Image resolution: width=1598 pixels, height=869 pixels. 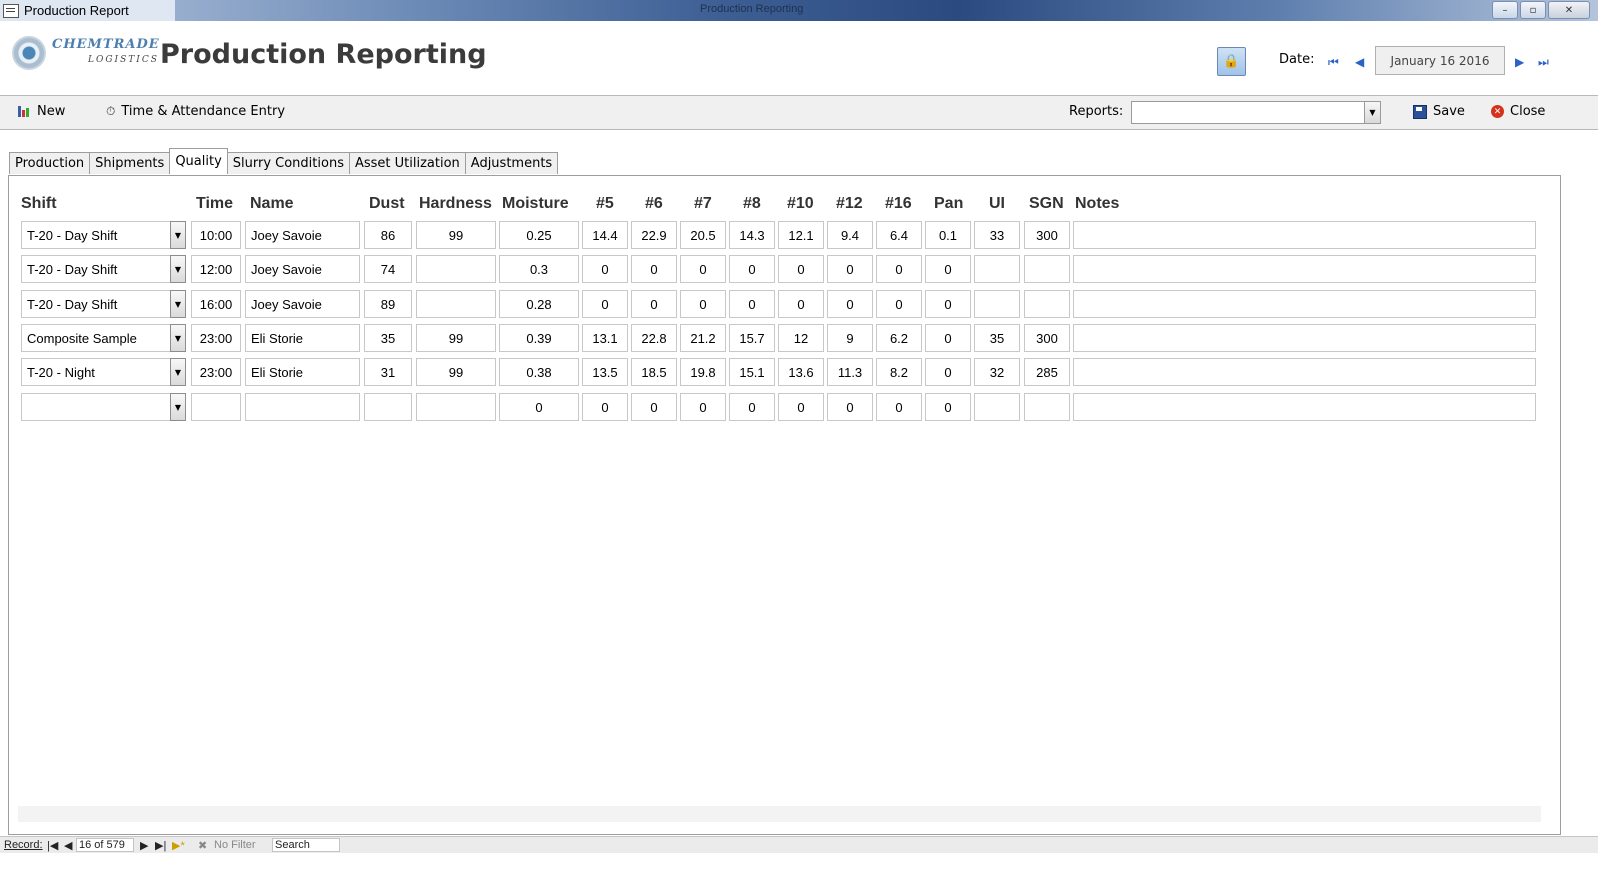 What do you see at coordinates (160, 845) in the screenshot?
I see `last-record-icon: ▶|` at bounding box center [160, 845].